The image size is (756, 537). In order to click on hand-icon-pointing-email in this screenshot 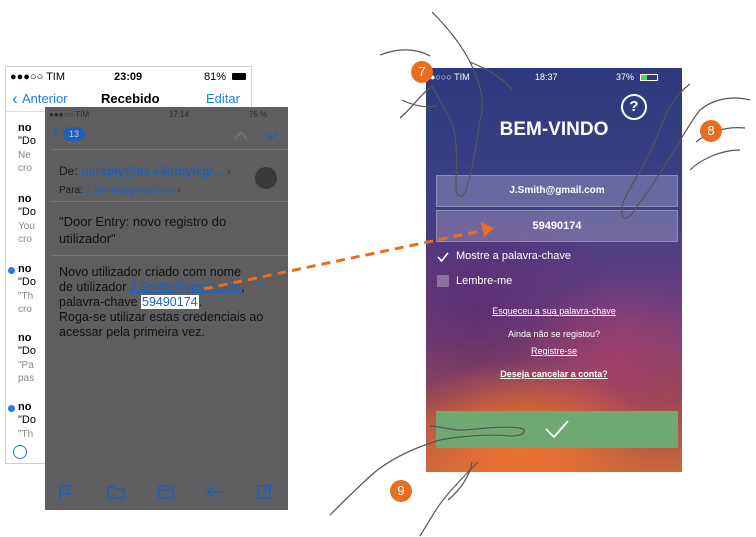, I will do `click(446, 104)`.